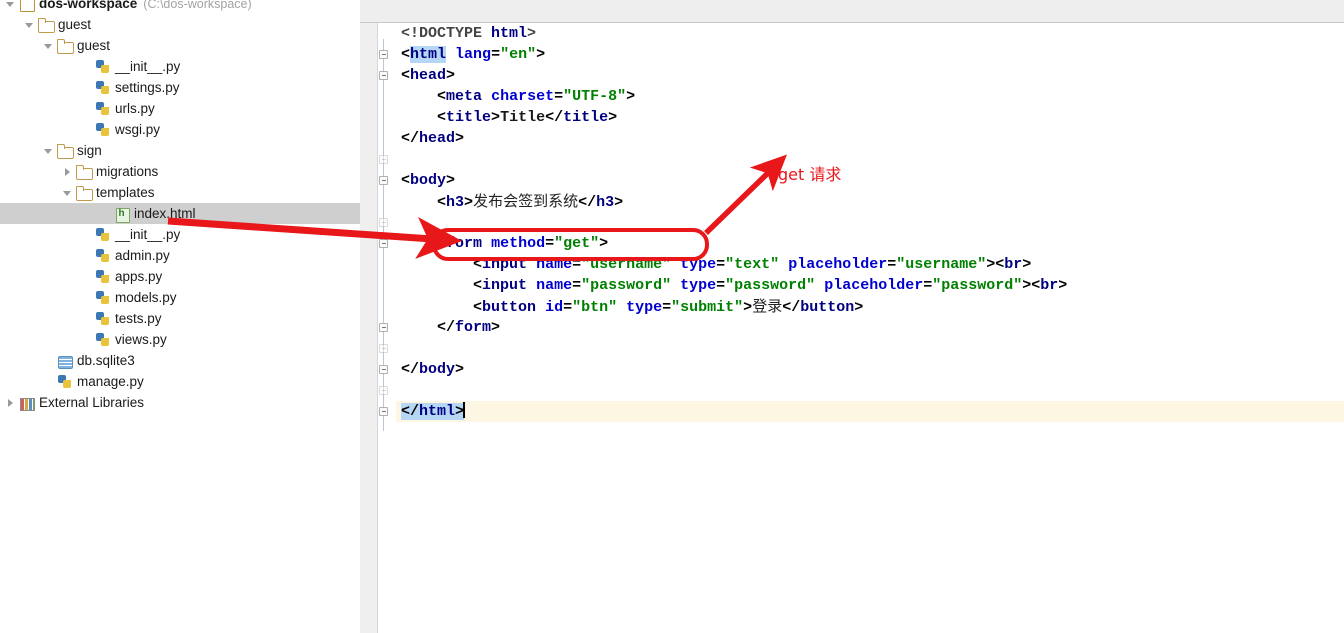  What do you see at coordinates (870, 180) in the screenshot?
I see `code-line: <body>` at bounding box center [870, 180].